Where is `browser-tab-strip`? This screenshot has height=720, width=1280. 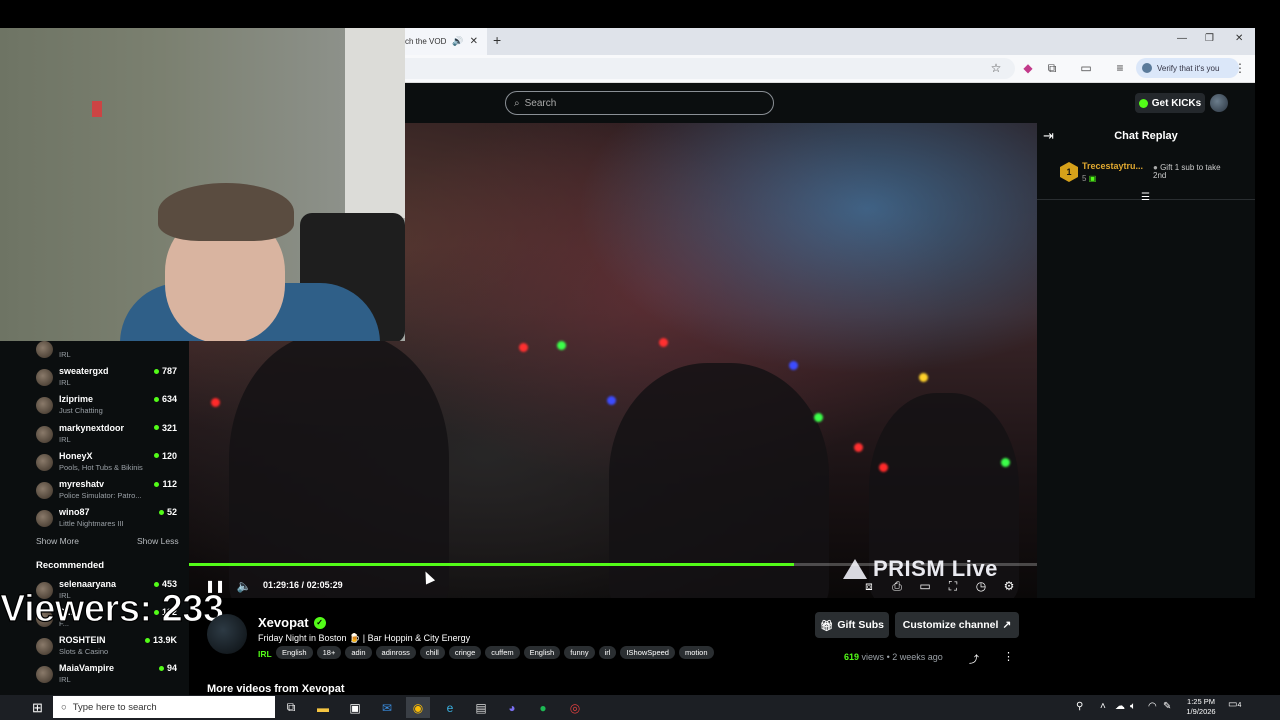
browser-tab-strip is located at coordinates (830, 41).